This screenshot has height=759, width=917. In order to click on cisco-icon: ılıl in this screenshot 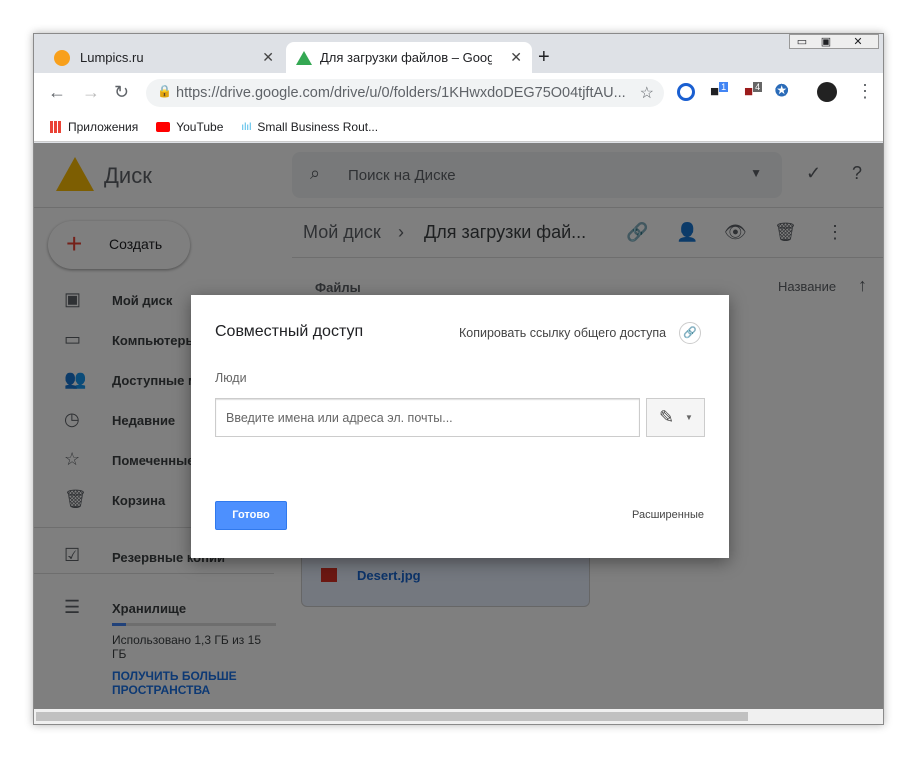, I will do `click(246, 127)`.